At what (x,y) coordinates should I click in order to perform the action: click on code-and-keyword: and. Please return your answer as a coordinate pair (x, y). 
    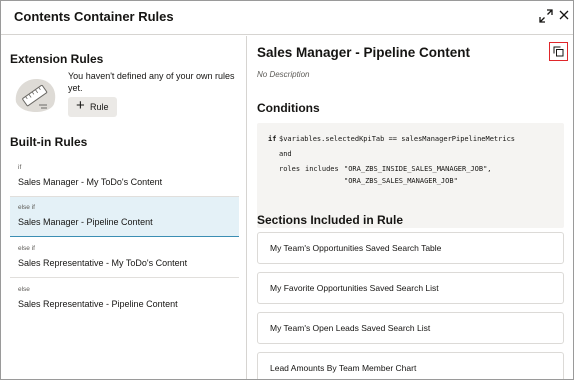
    Looking at the image, I should click on (285, 154).